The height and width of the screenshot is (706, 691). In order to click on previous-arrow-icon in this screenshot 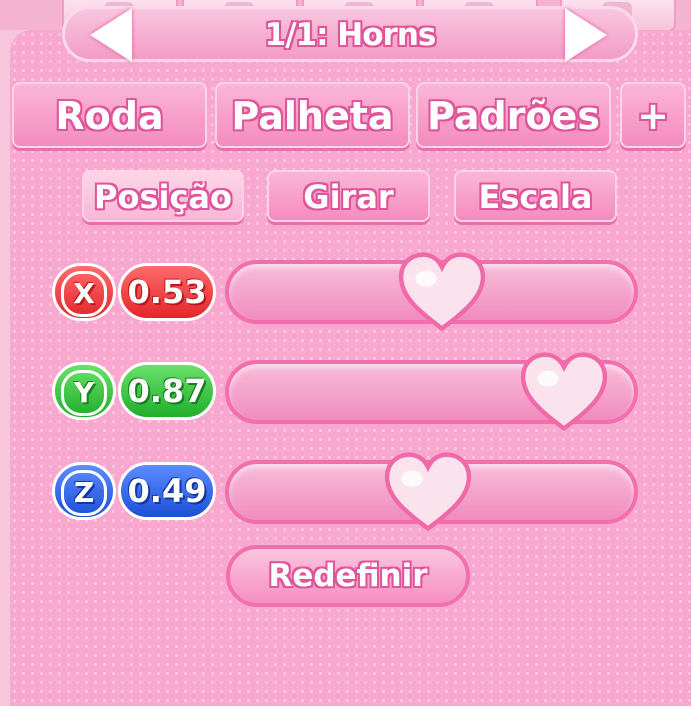, I will do `click(111, 35)`.